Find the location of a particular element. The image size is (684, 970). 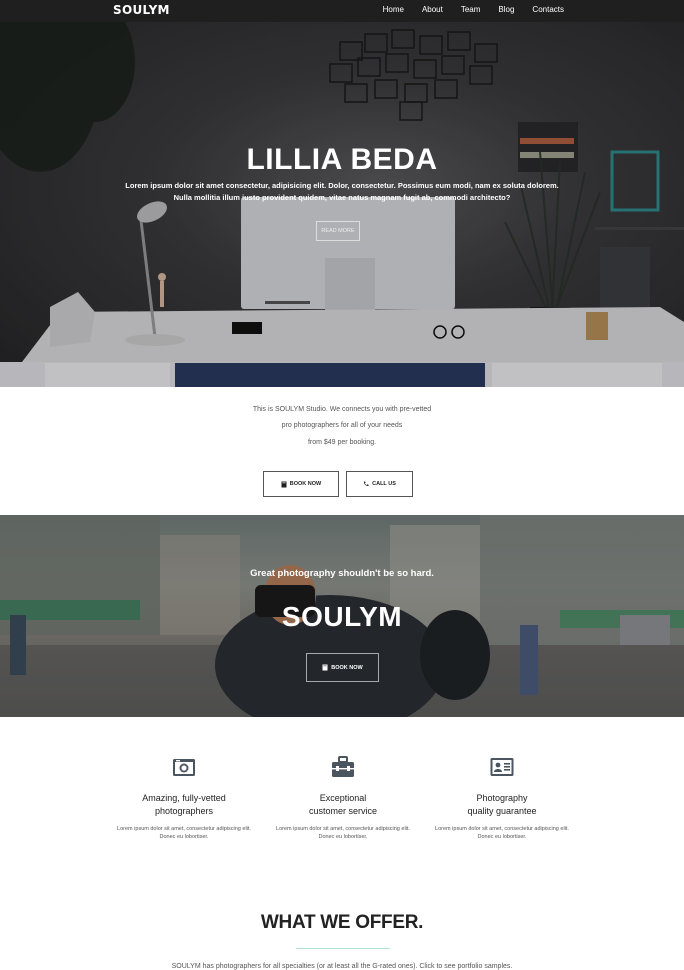

toolbox-icon is located at coordinates (343, 766).